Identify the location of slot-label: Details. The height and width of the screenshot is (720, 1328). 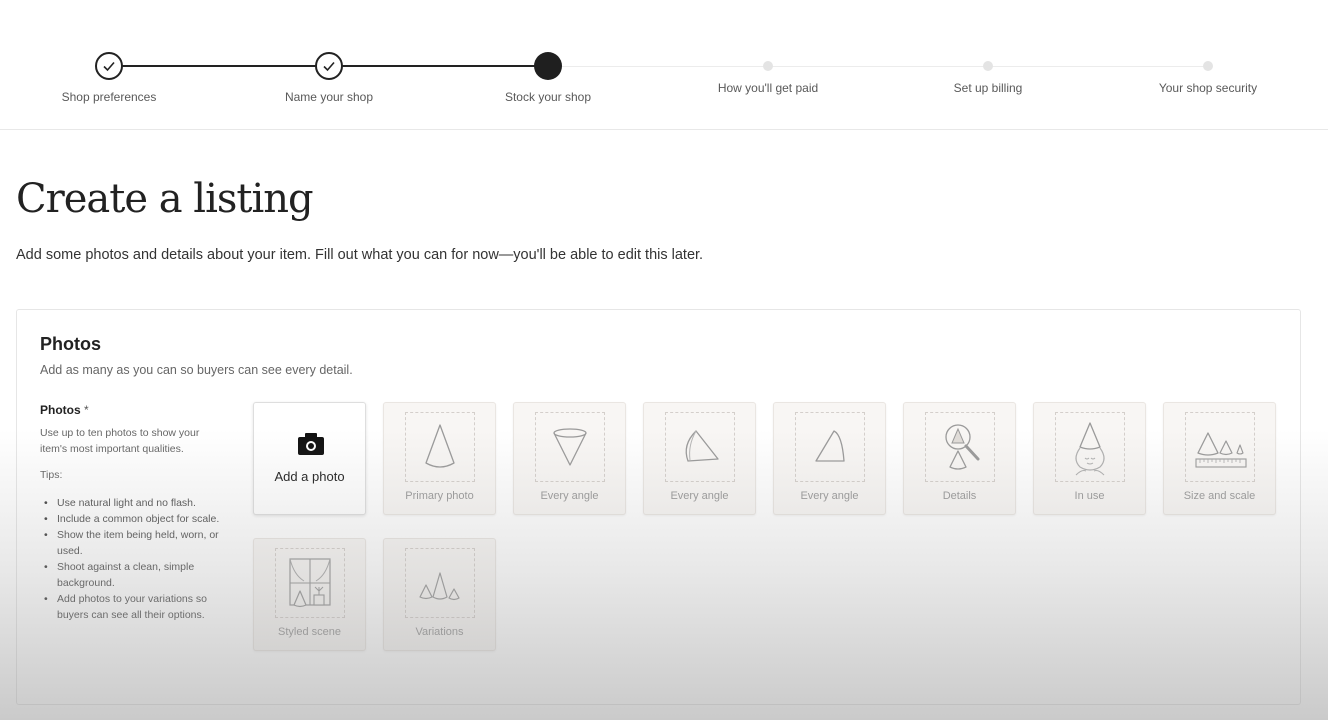
(959, 496).